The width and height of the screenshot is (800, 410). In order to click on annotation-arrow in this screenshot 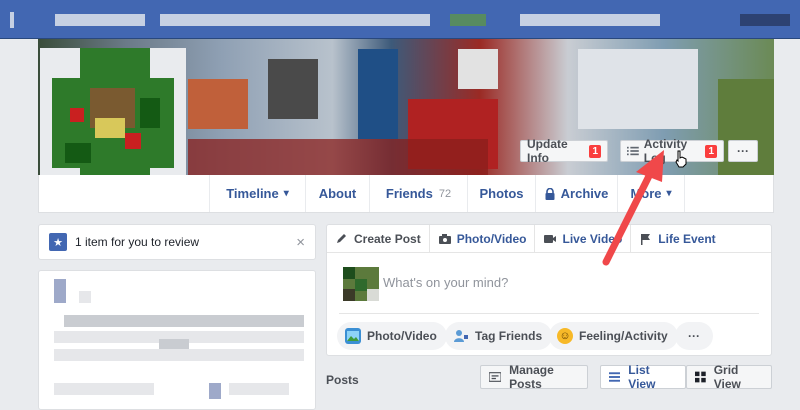, I will do `click(633, 208)`.